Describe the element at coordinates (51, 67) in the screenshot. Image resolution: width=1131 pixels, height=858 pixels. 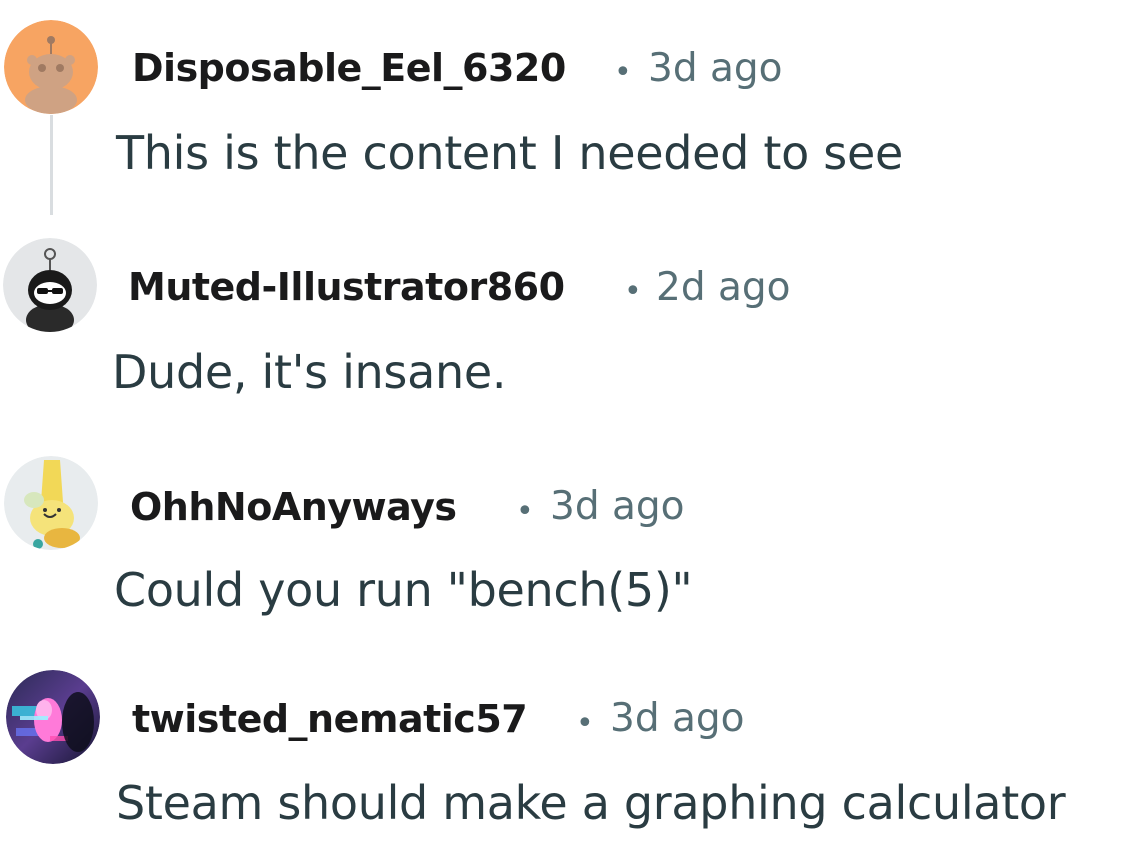
I see `snoo-avatar-orange-icon` at that location.